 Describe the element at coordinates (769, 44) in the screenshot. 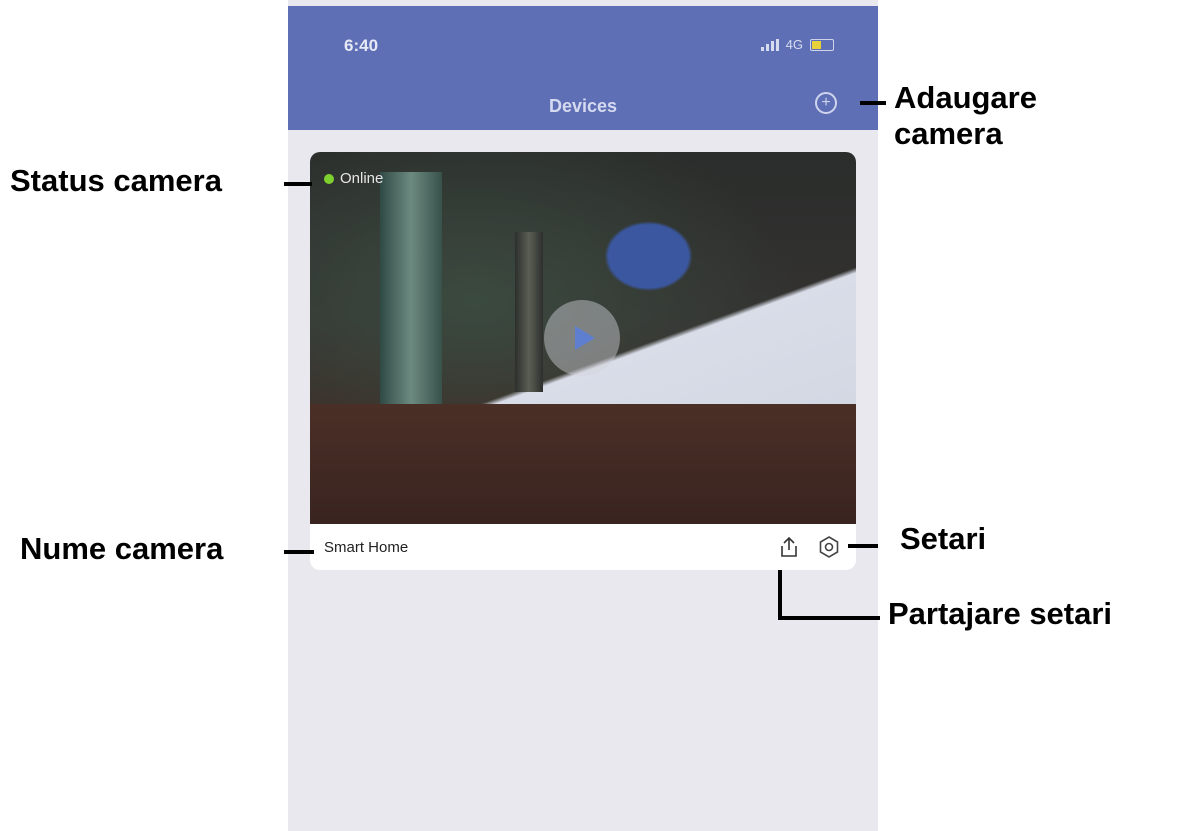

I see `signal-icon` at that location.